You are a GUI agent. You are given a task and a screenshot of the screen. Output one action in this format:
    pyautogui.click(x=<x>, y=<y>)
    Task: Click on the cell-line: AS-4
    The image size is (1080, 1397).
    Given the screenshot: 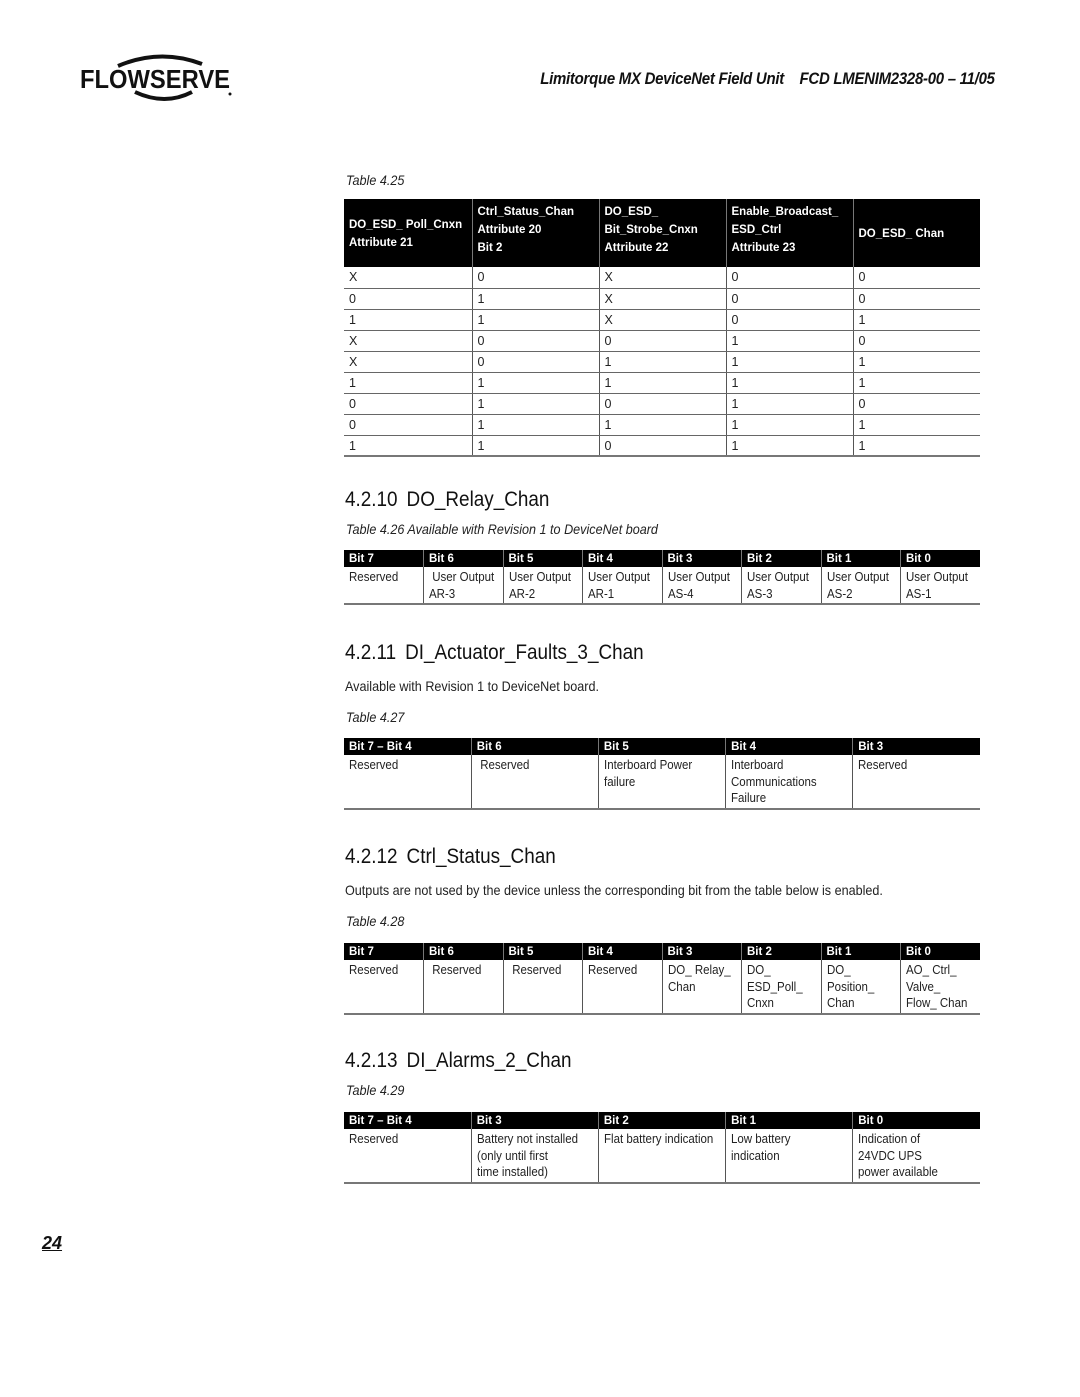 What is the action you would take?
    pyautogui.click(x=680, y=593)
    